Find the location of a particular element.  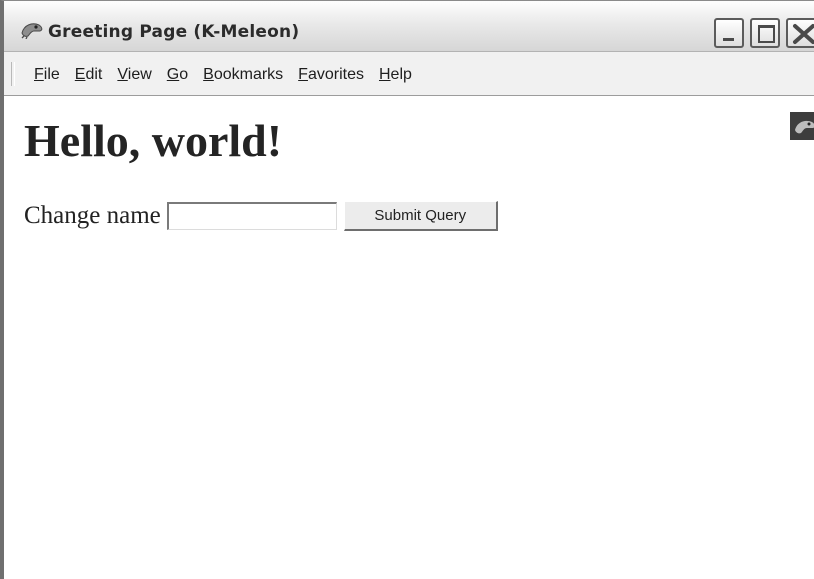

page-heading: Hello, world! is located at coordinates (153, 140).